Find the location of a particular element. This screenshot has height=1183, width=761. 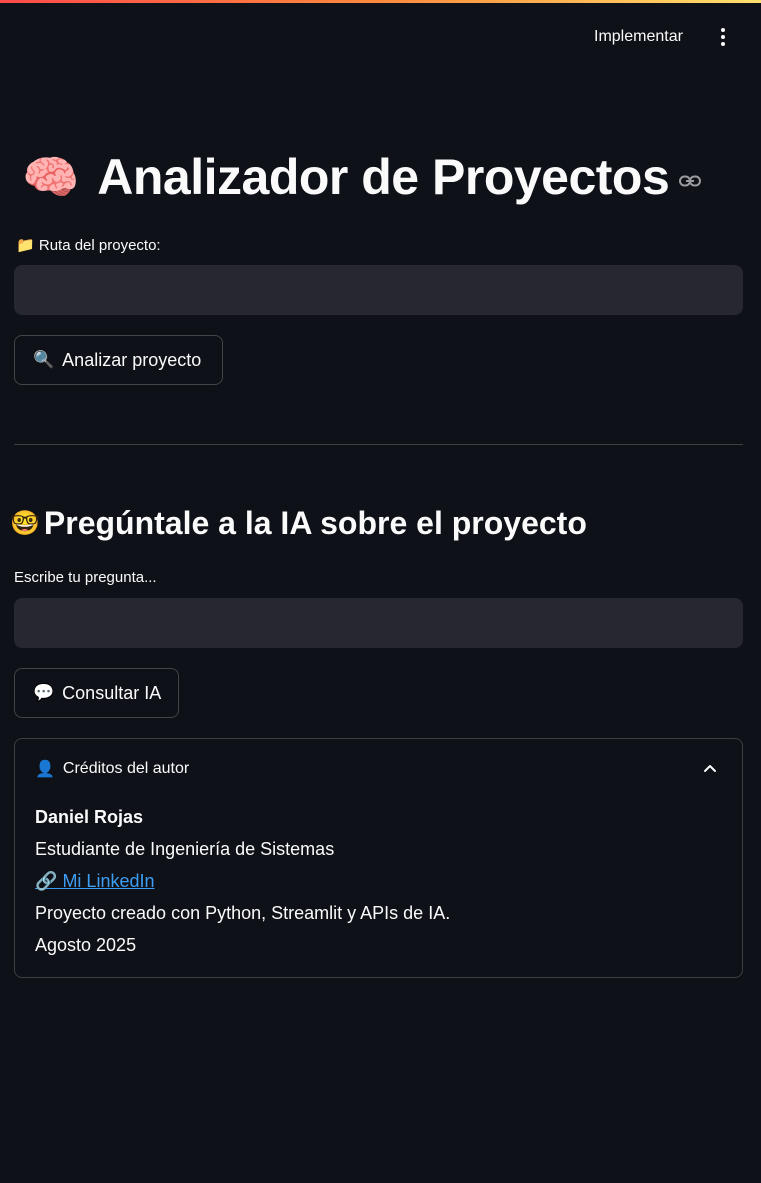

link-icon is located at coordinates (690, 181).